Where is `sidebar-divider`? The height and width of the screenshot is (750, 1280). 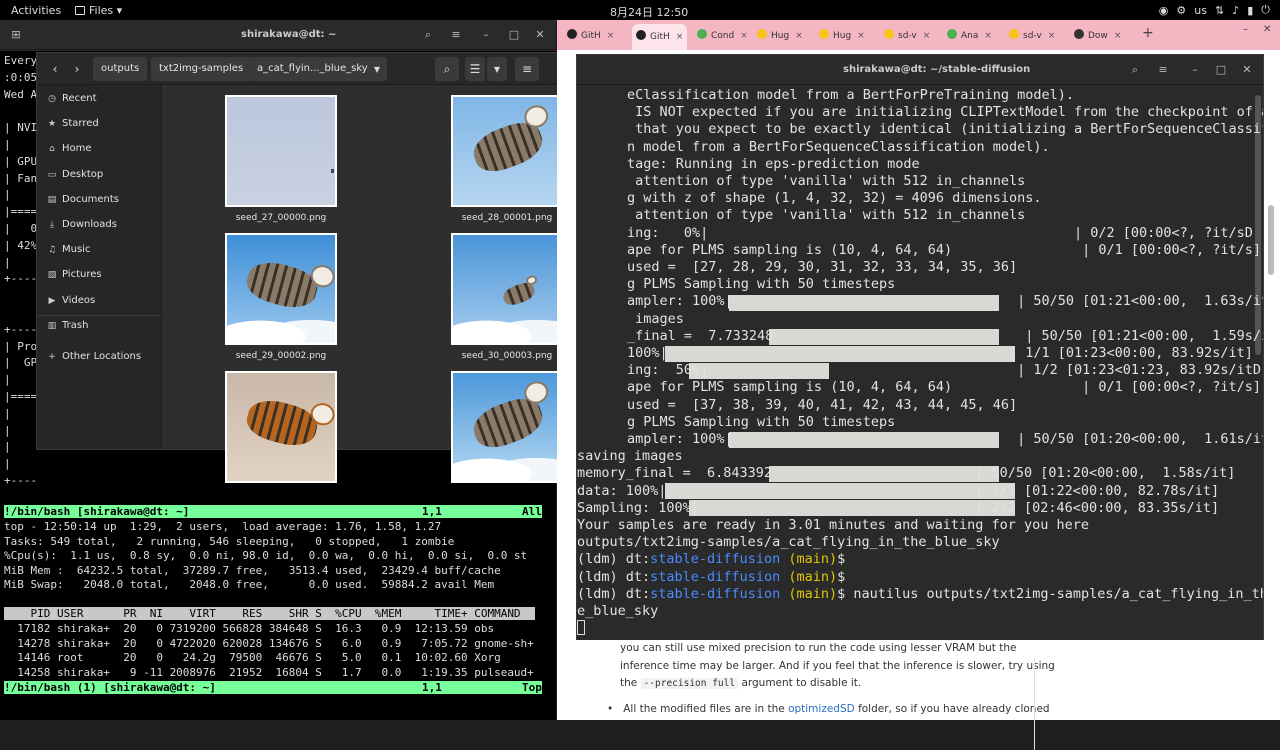
sidebar-divider is located at coordinates (99, 315).